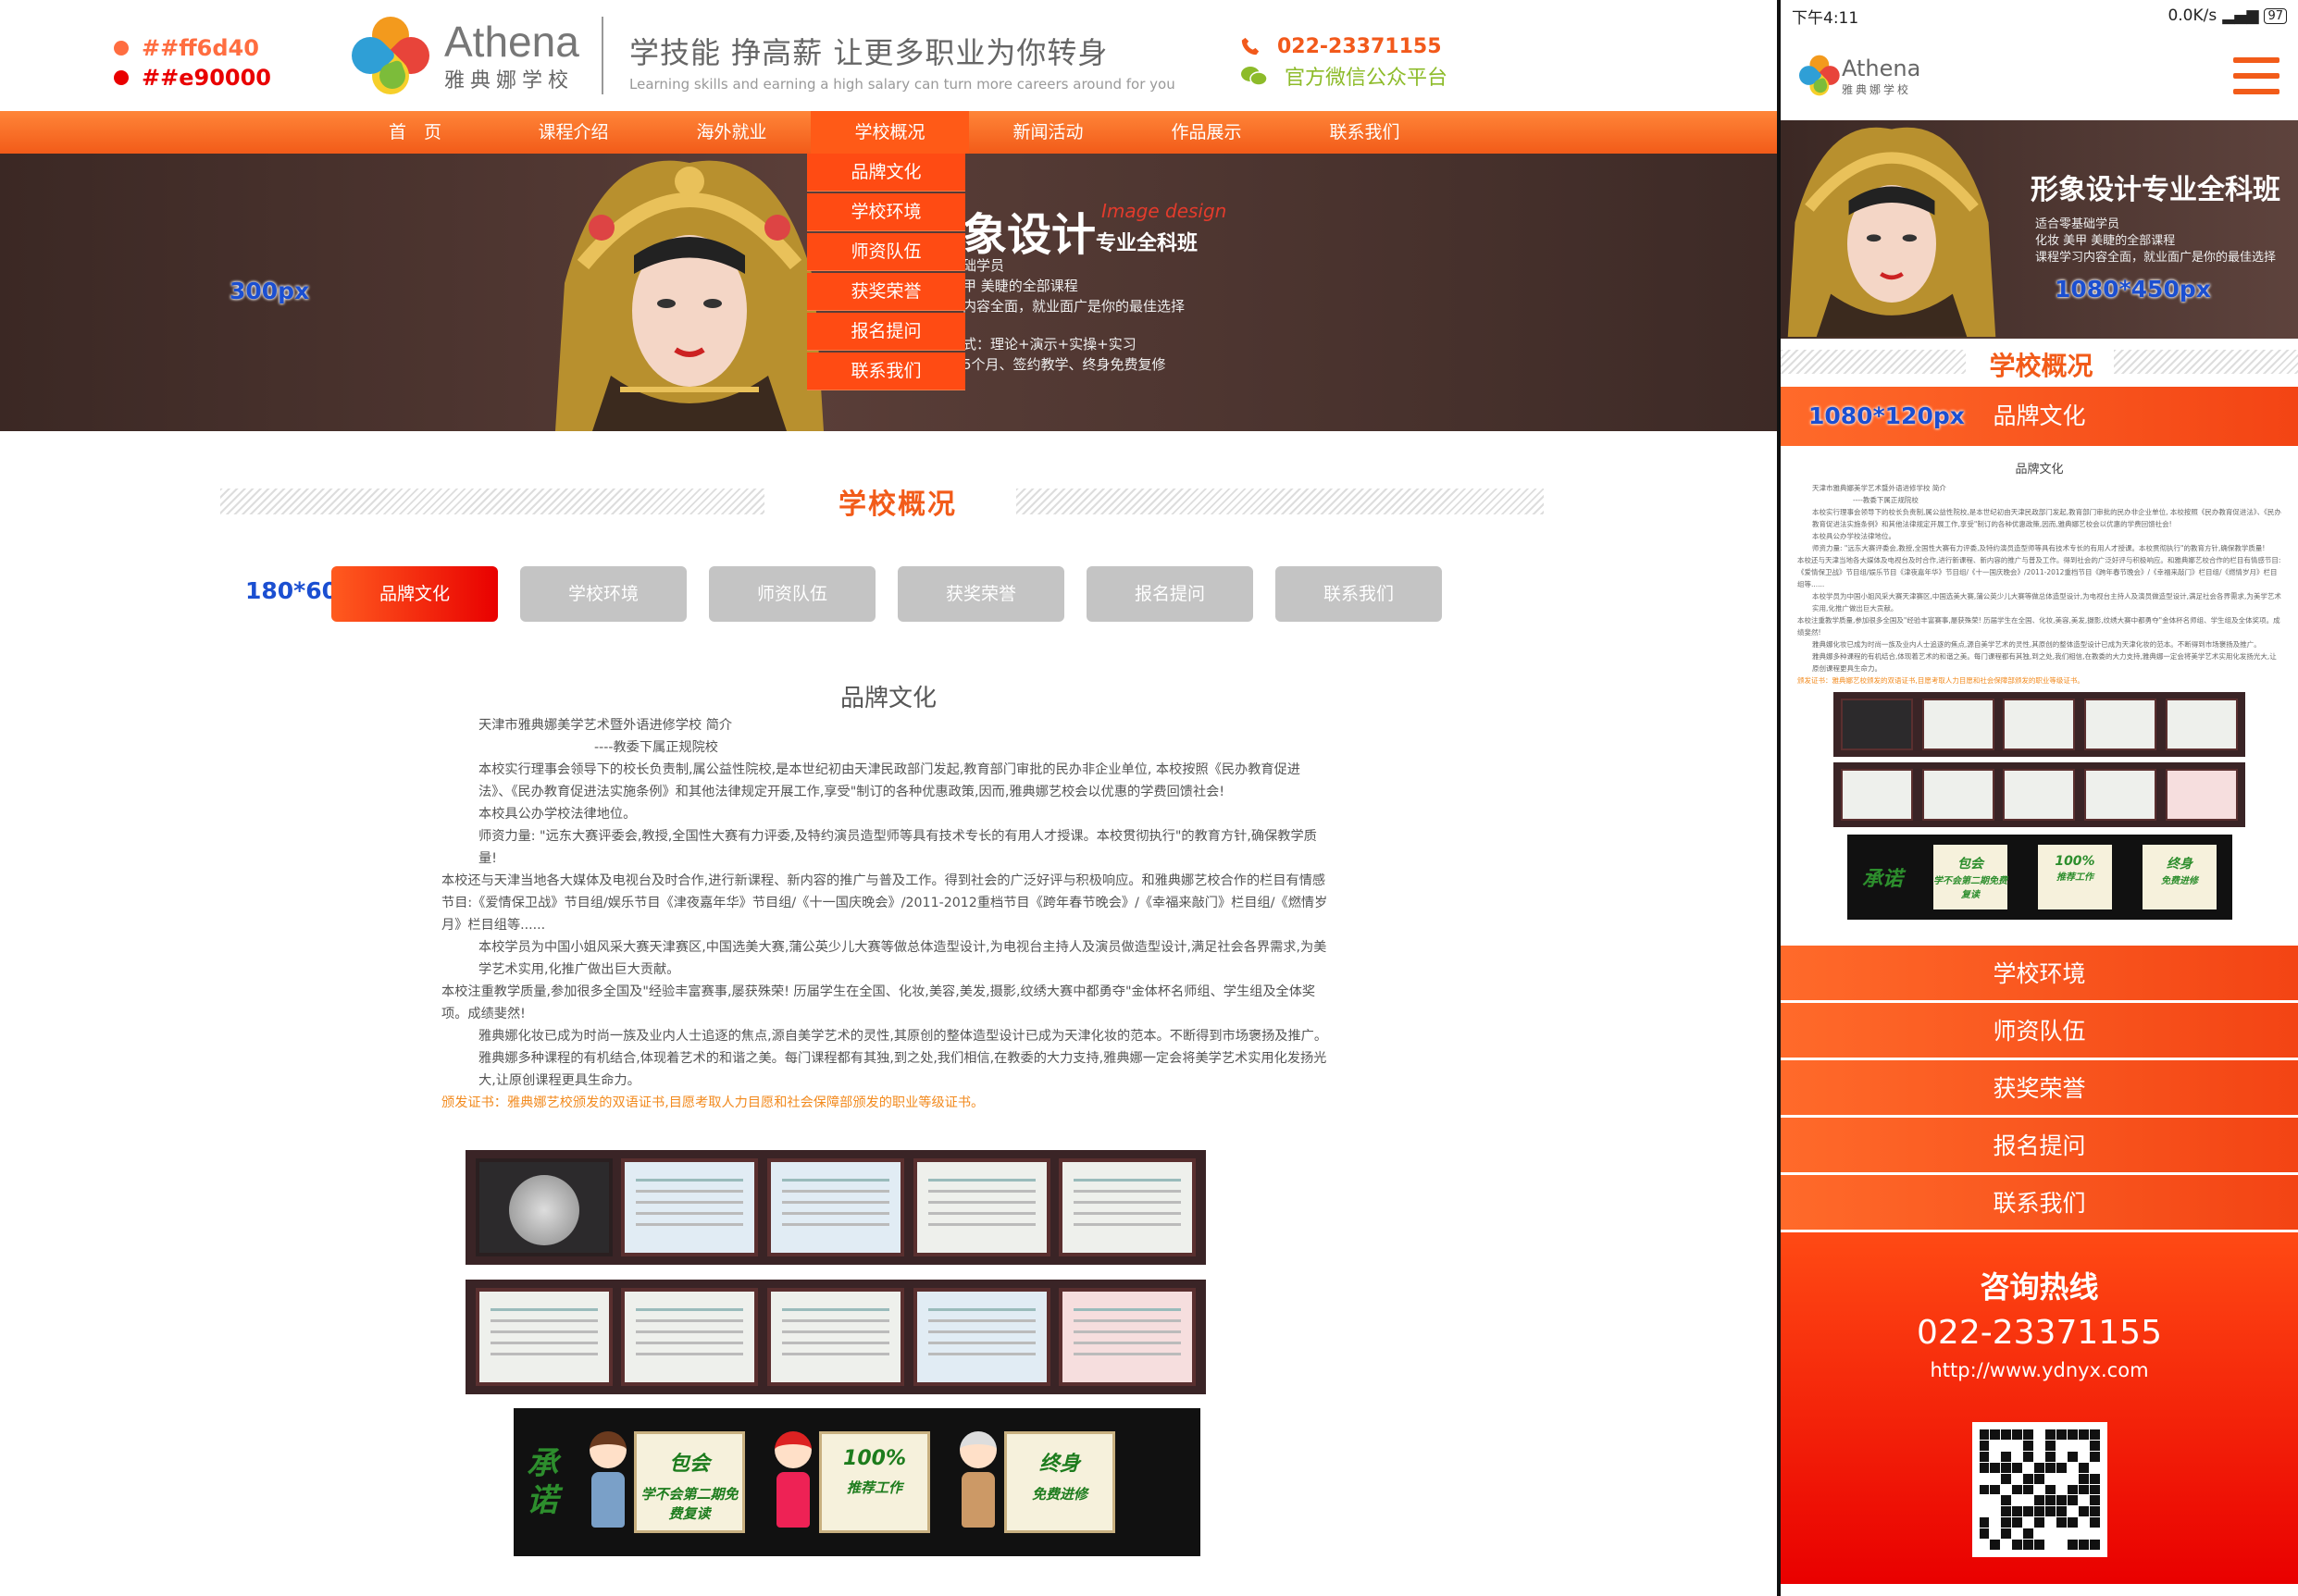 This screenshot has height=1596, width=2298. Describe the element at coordinates (848, 1482) in the screenshot. I see `promise-card: 100% 推荐工作` at that location.